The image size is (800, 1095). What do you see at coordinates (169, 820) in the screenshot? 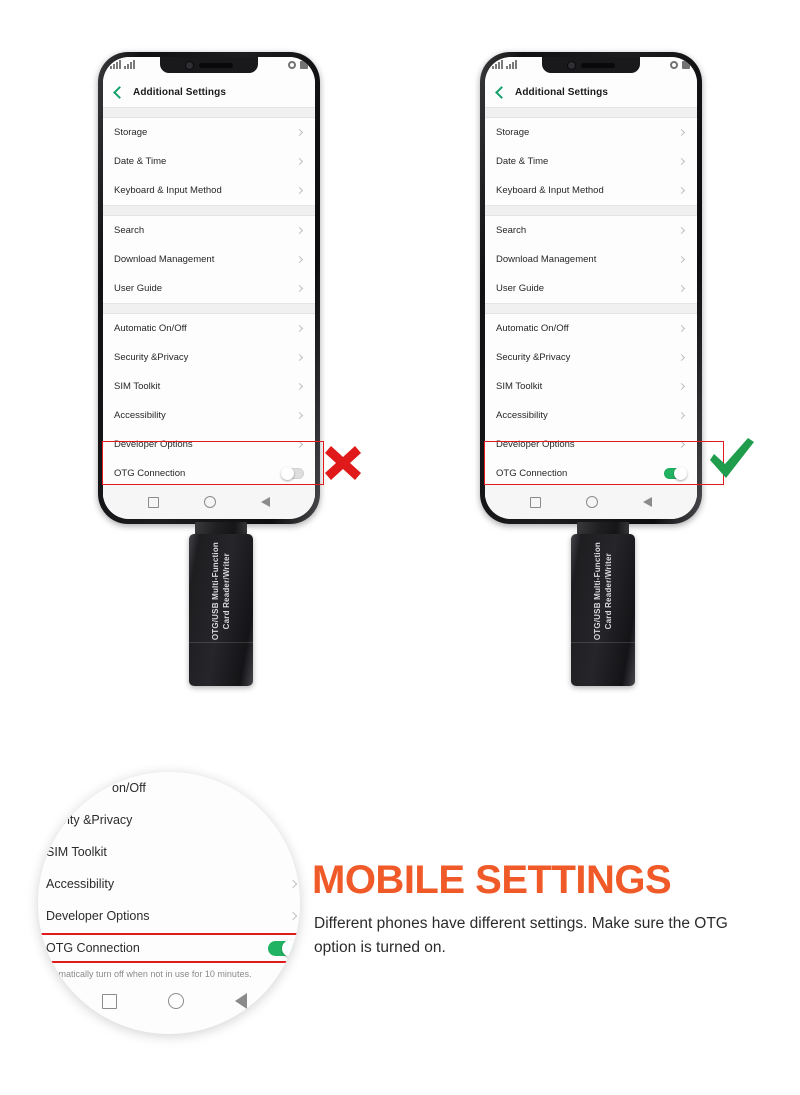
I see `list-item: urity &Privacy` at bounding box center [169, 820].